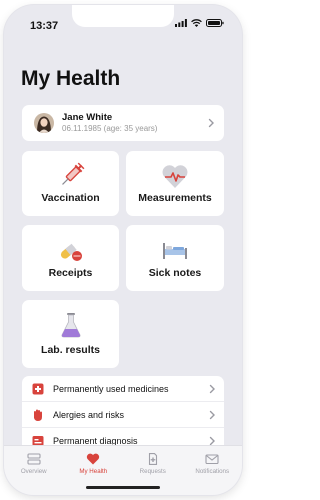 The width and height of the screenshot is (320, 500). I want to click on list-item-allergies: Alergies and risks, so click(123, 415).